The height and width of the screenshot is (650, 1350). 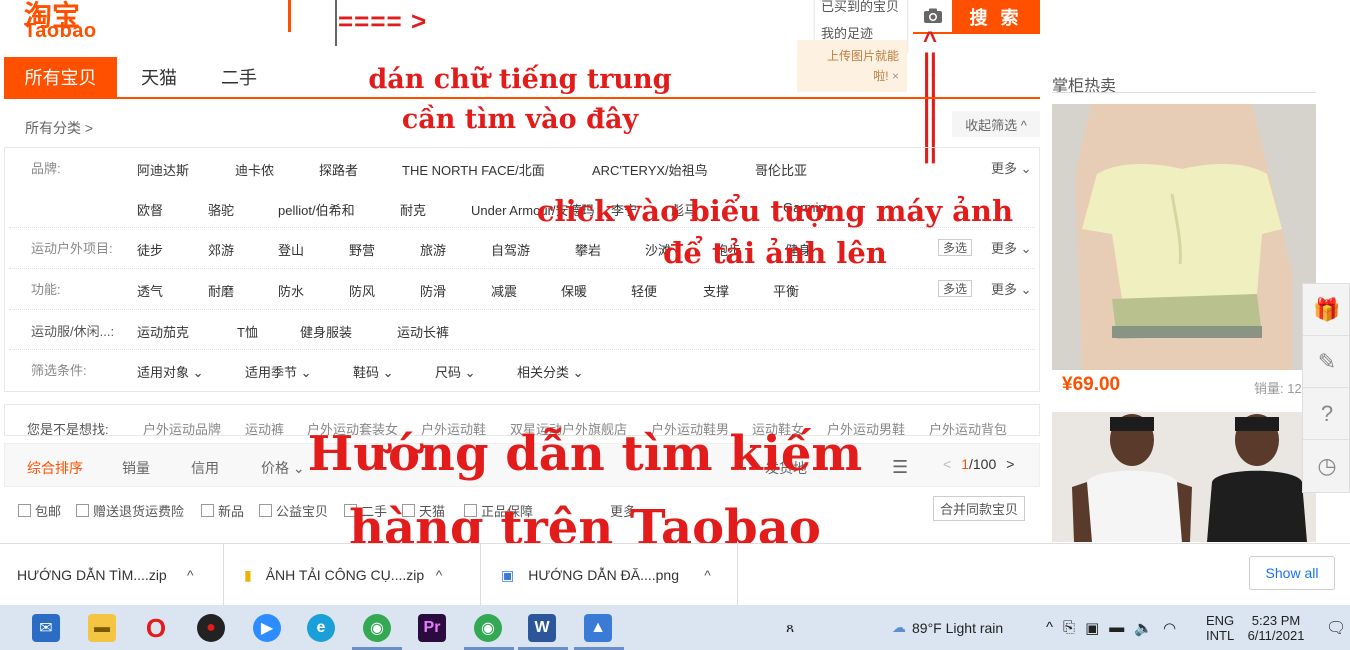 I want to click on function-item: 防风, so click(x=362, y=290).